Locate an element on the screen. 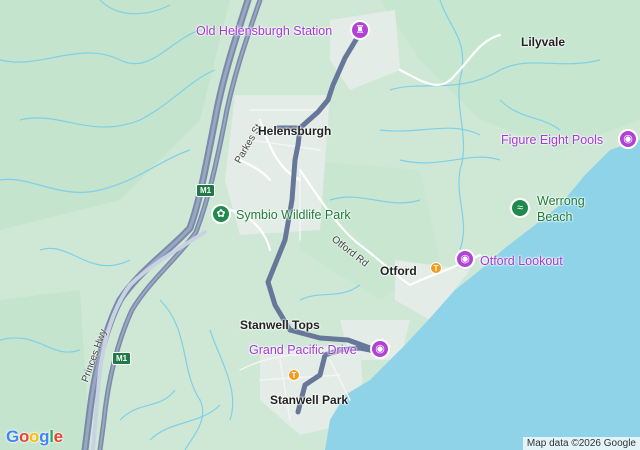 The height and width of the screenshot is (450, 640). poi-label-werrong-beach-line1: Werrong is located at coordinates (561, 201).